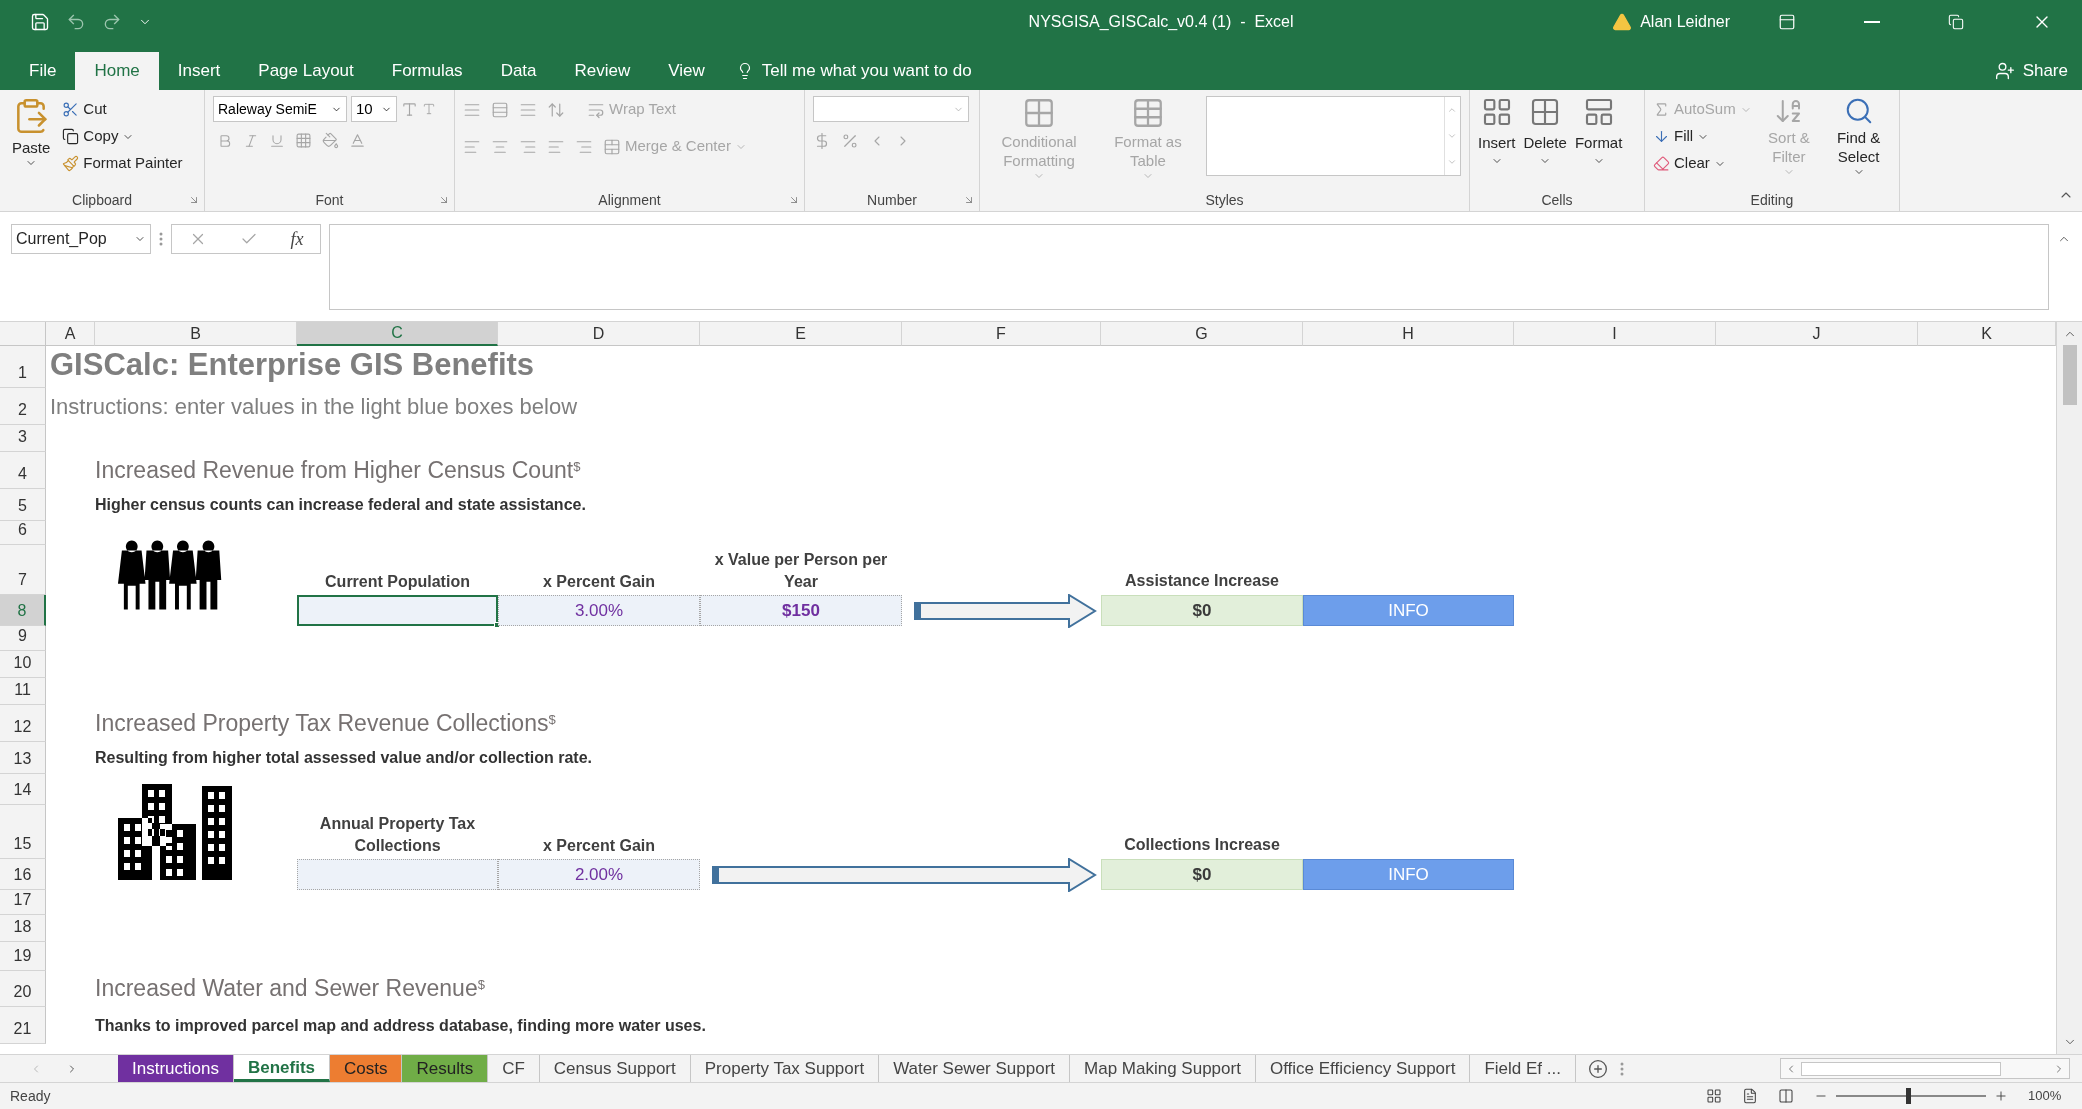 The width and height of the screenshot is (2082, 1109). Describe the element at coordinates (23, 367) in the screenshot. I see `row-header: 1` at that location.